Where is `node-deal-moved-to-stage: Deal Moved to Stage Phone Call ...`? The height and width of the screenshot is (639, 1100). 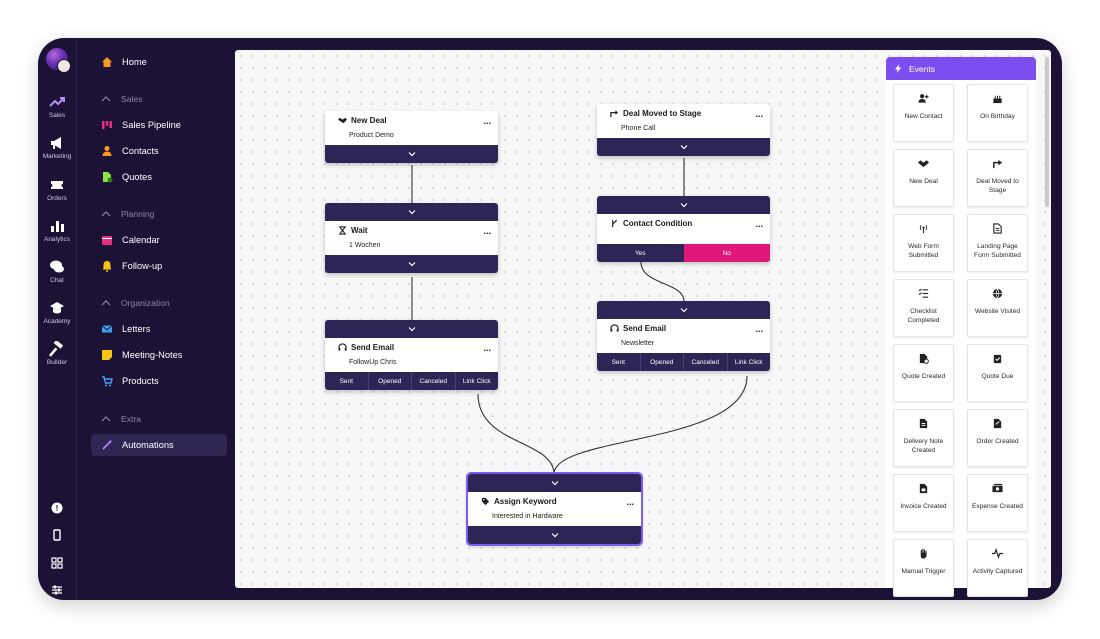
node-deal-moved-to-stage: Deal Moved to Stage Phone Call ... is located at coordinates (683, 130).